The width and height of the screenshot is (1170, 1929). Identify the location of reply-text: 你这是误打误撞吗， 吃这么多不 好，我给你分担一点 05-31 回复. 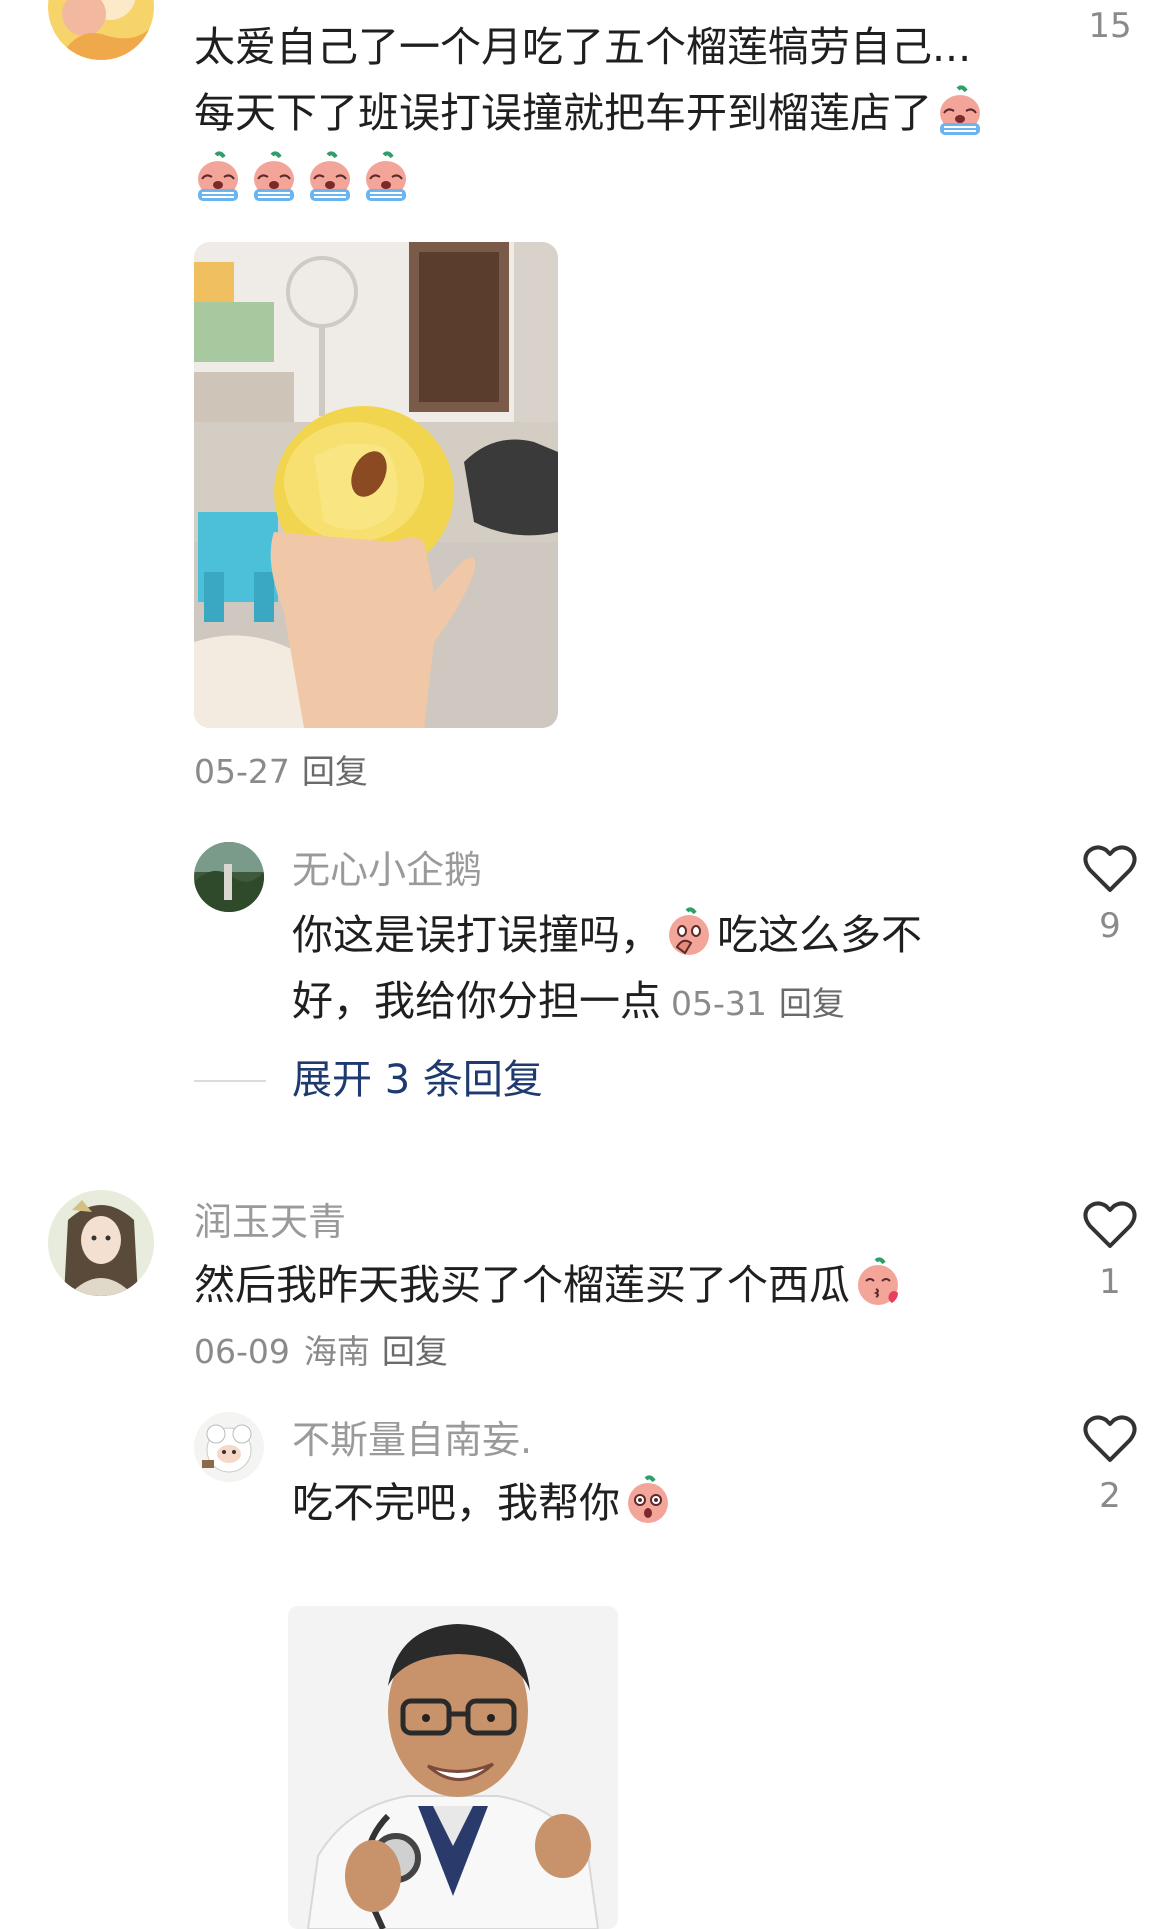
(652, 969).